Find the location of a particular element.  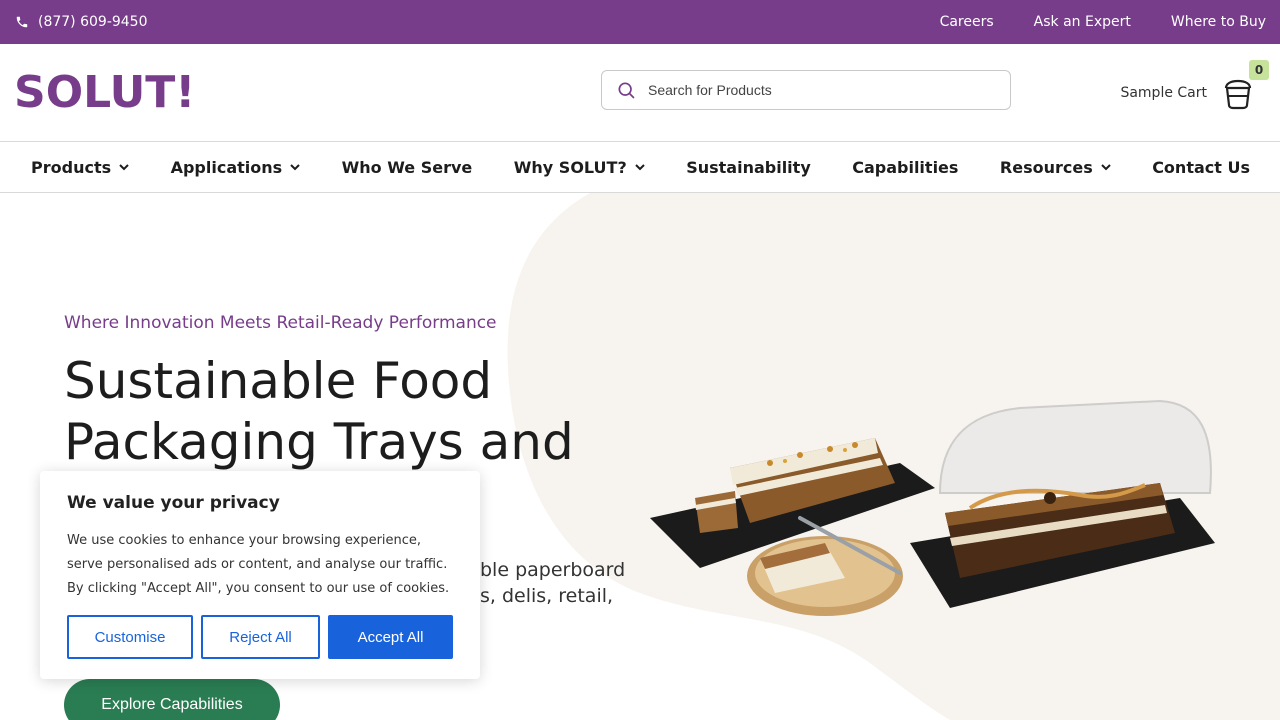

phone-number: (877) 609-9450 is located at coordinates (93, 22).